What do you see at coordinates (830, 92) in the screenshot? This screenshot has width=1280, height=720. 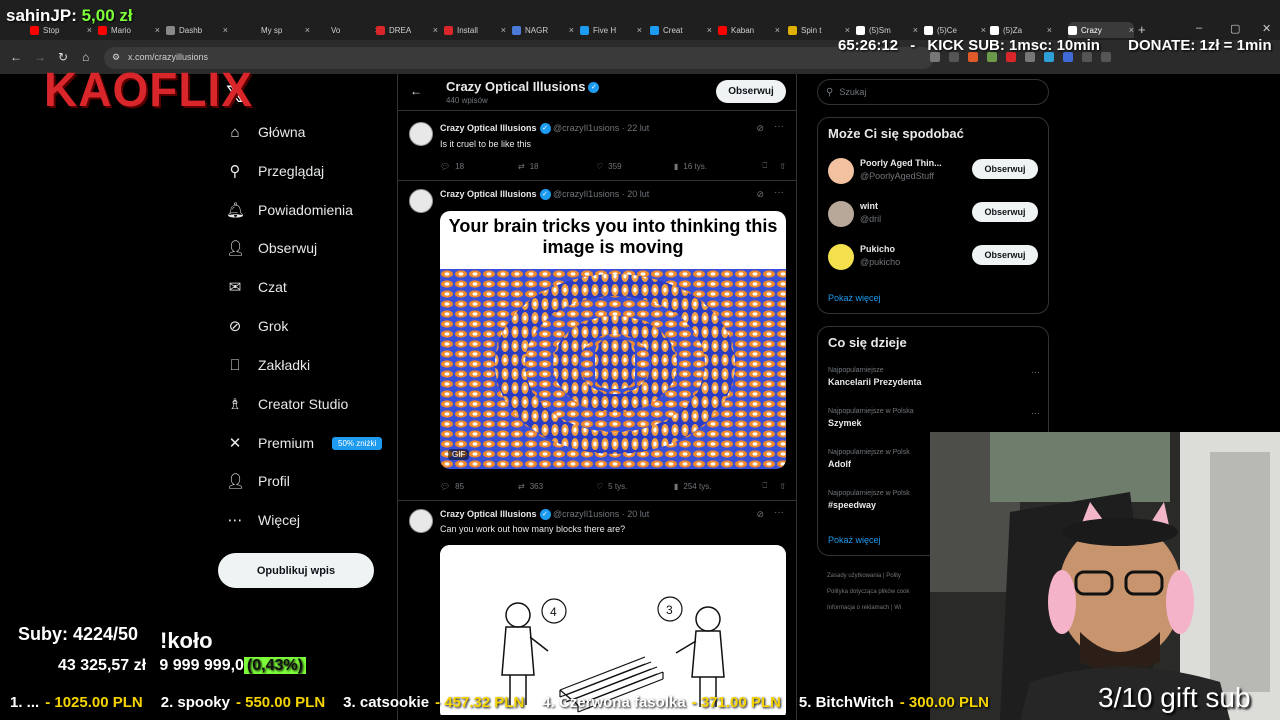 I see `search-icon: ⚲` at bounding box center [830, 92].